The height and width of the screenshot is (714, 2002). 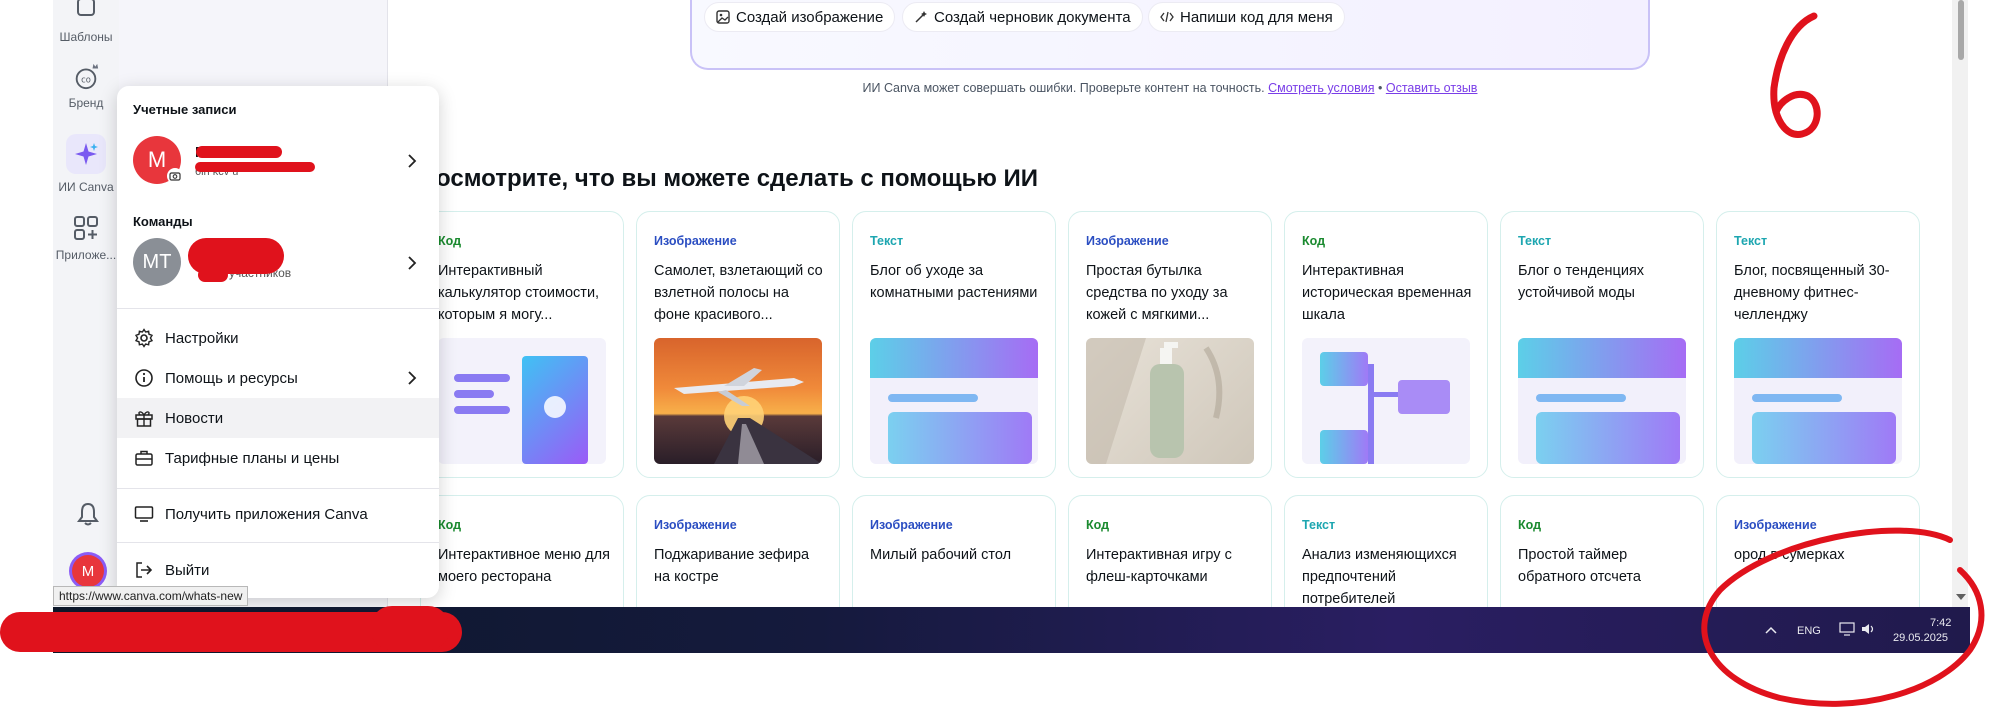 What do you see at coordinates (86, 187) in the screenshot?
I see `sidebar-item-label: ИИ Canva` at bounding box center [86, 187].